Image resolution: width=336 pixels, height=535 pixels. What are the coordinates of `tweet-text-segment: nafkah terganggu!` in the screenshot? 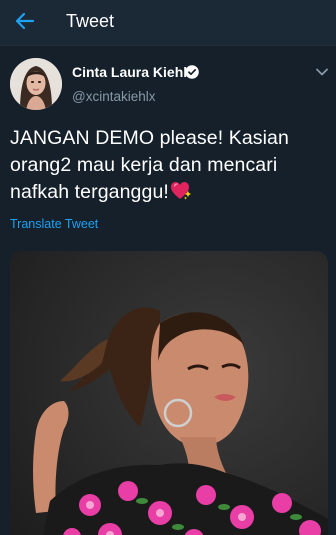 It's located at (89, 192).